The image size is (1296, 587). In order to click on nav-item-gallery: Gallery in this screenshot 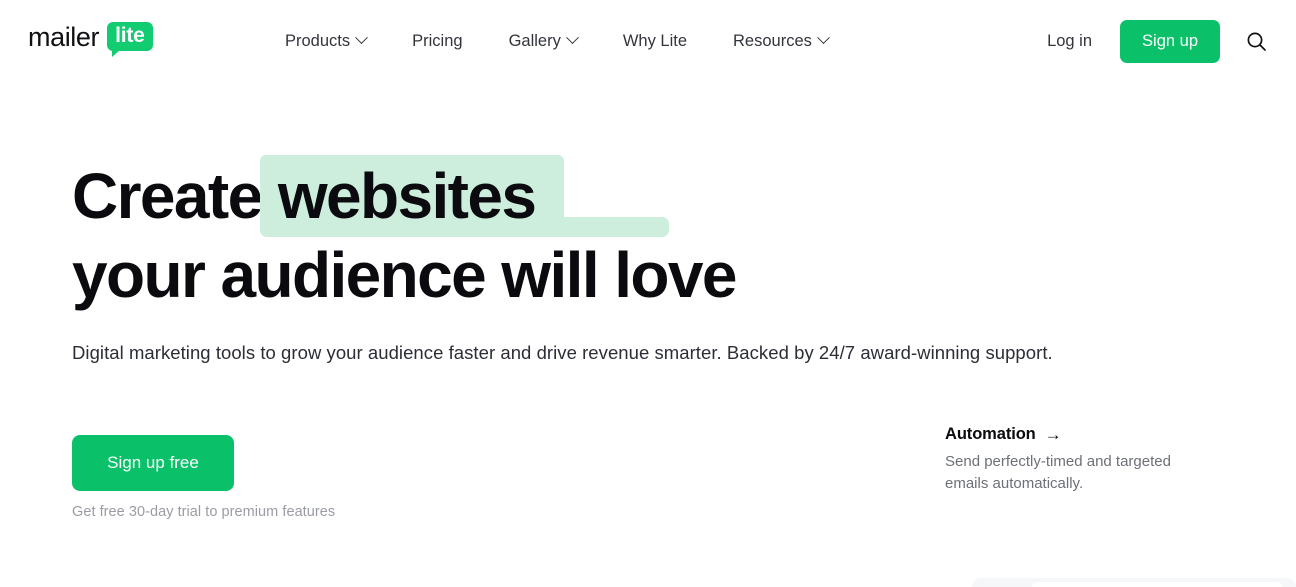, I will do `click(543, 41)`.